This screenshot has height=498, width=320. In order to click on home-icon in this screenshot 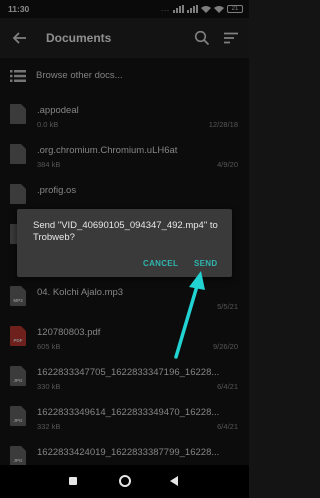, I will do `click(125, 481)`.